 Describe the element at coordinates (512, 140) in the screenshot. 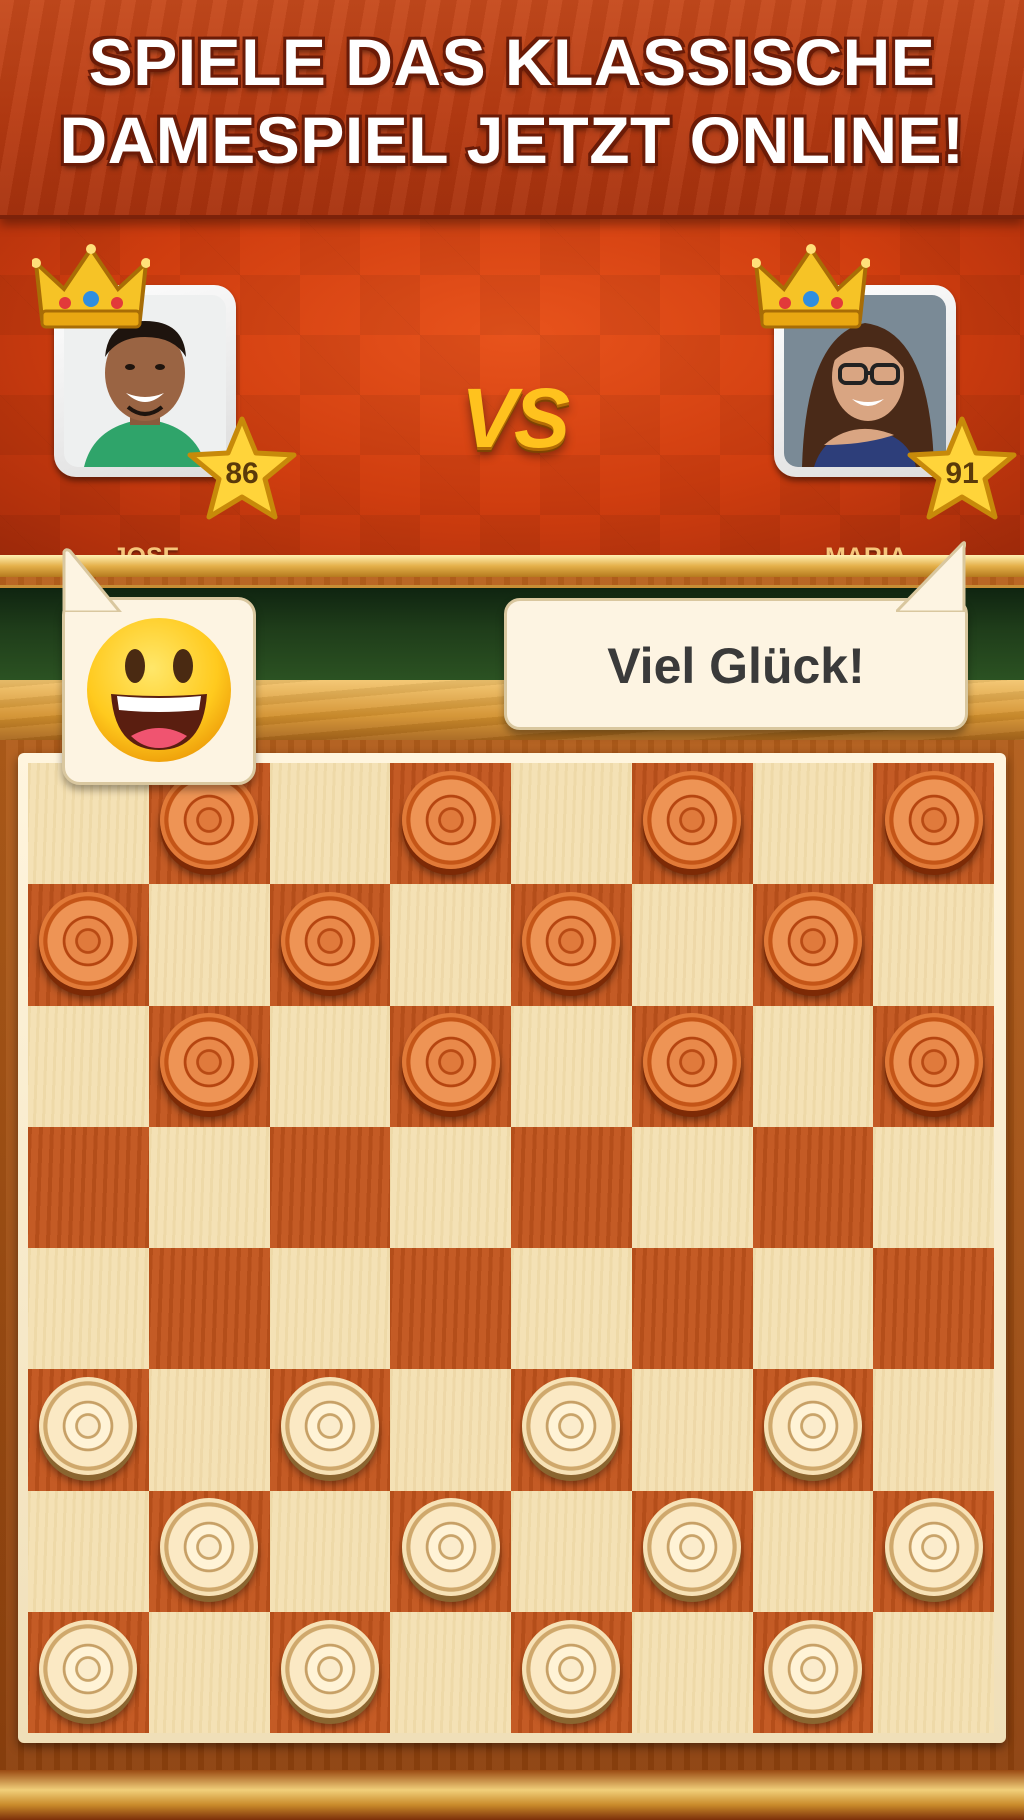

I see `banner-headline-line-2: DAMESPIEL JETZT ONLINE!` at that location.